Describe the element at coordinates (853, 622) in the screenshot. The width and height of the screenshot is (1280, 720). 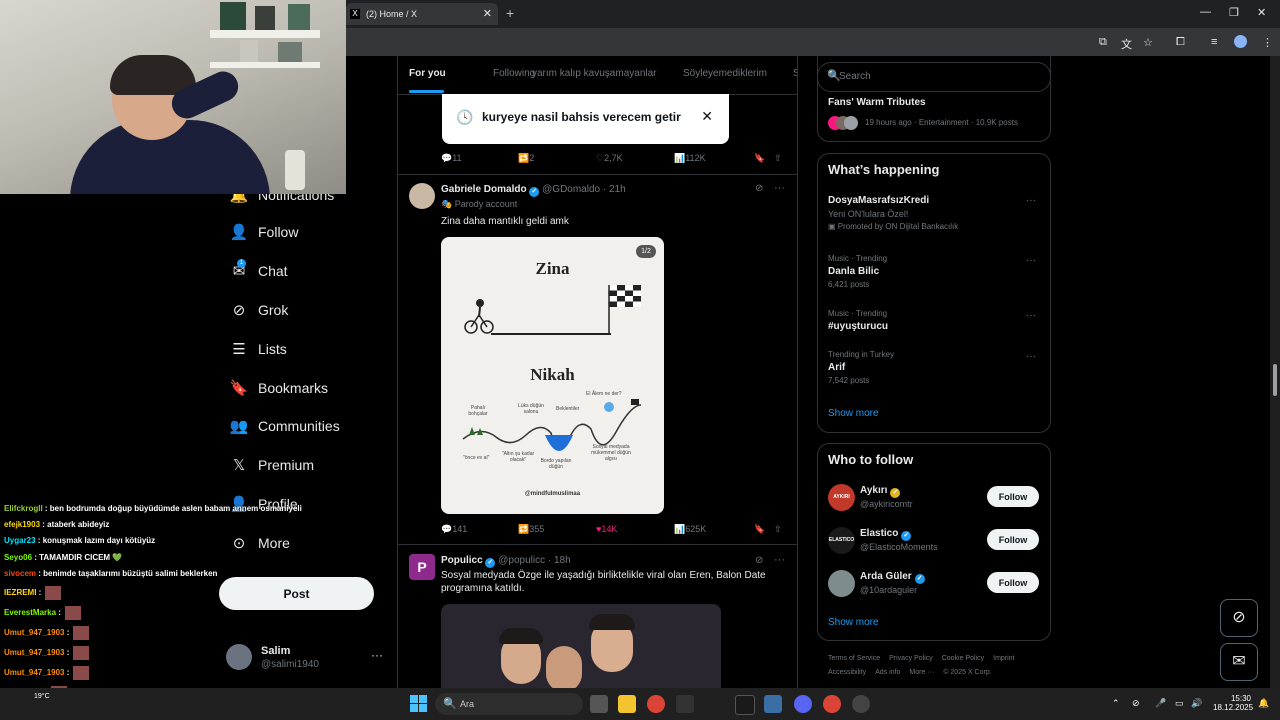
I see `show-more-follow: Show more` at that location.